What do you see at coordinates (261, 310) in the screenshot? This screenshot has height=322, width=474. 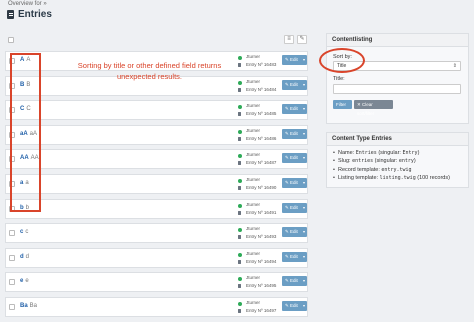 I see `entry-number: Entry Nº 16497` at bounding box center [261, 310].